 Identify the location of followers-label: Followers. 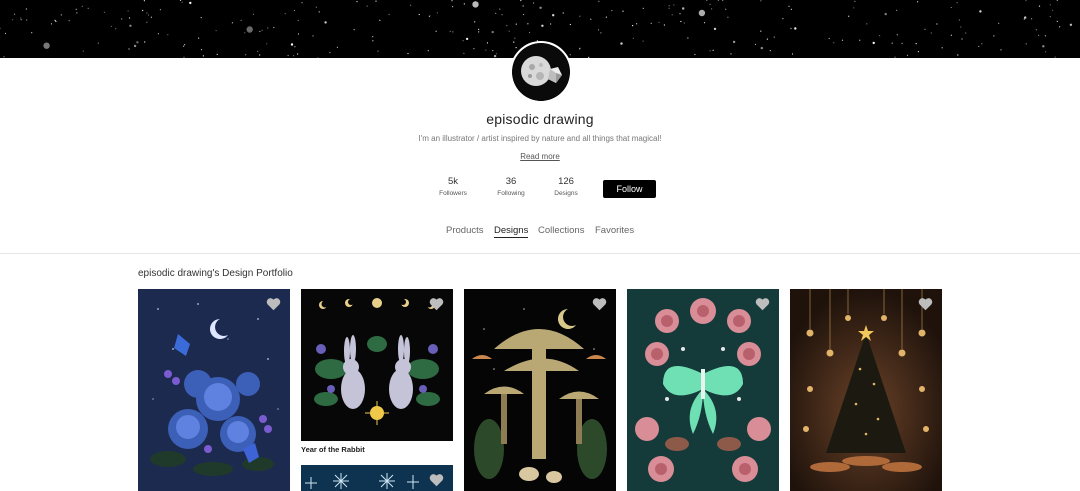
(453, 193).